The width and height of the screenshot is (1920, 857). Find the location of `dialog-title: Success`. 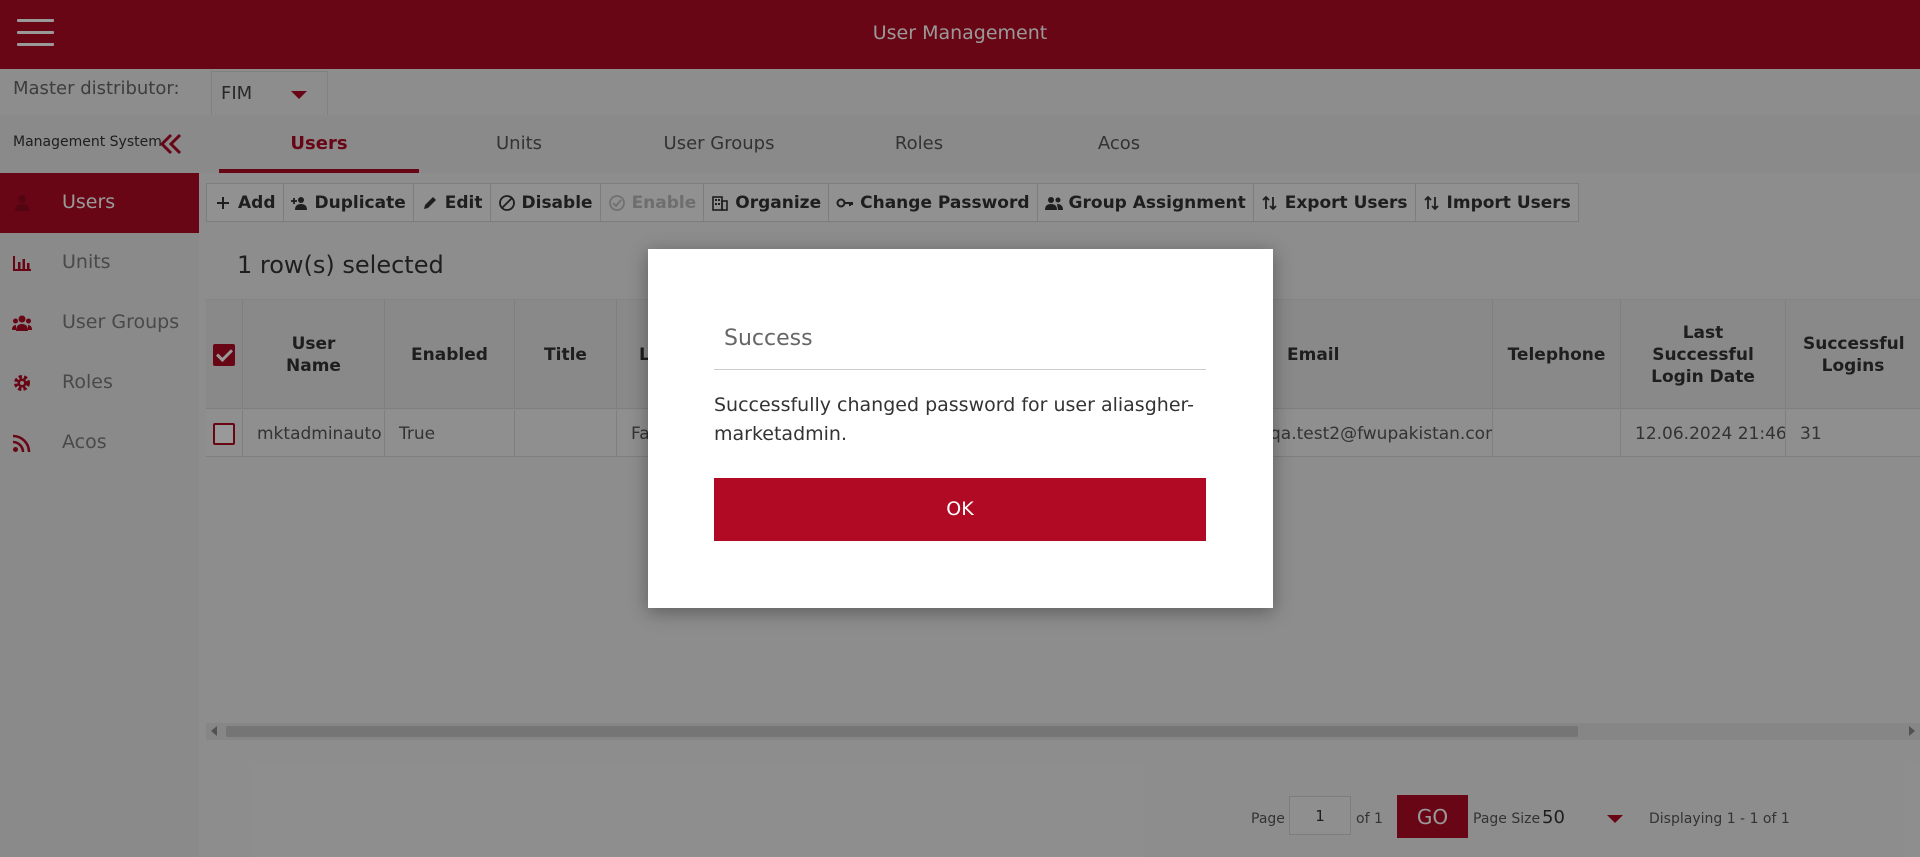

dialog-title: Success is located at coordinates (768, 338).